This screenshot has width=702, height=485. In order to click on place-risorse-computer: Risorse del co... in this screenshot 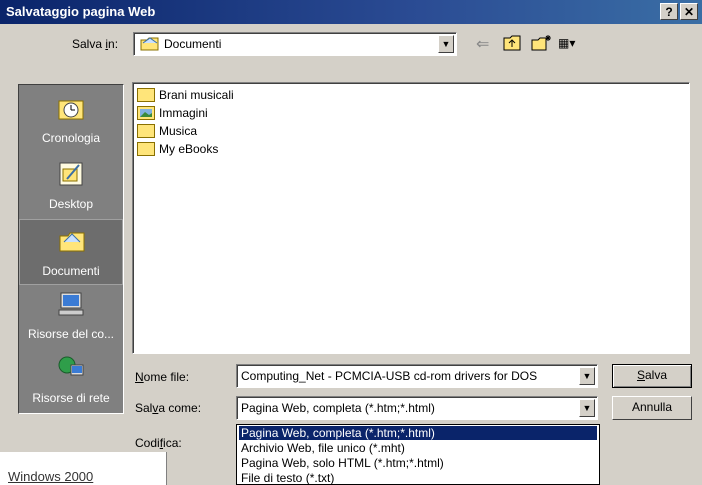, I will do `click(71, 316)`.